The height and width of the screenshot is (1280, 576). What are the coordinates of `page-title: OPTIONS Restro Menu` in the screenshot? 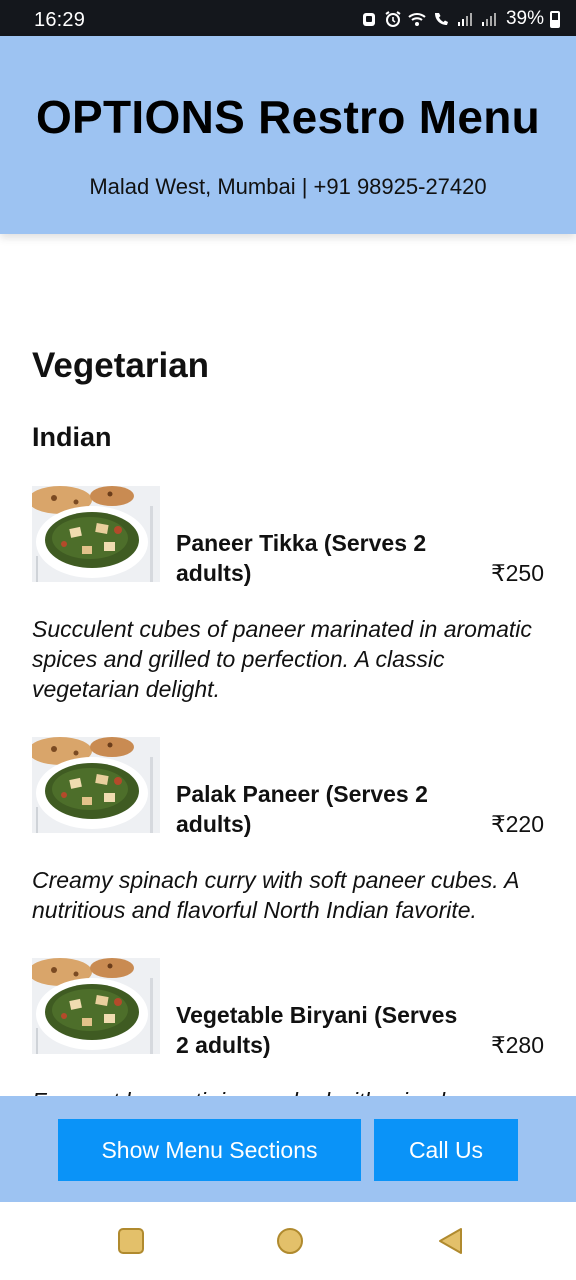 It's located at (288, 117).